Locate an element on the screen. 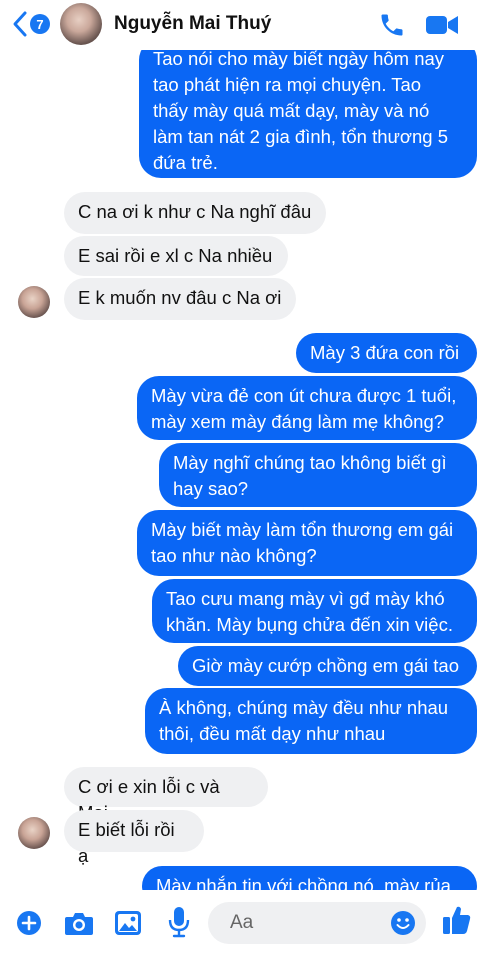  emoji-icon is located at coordinates (403, 923).